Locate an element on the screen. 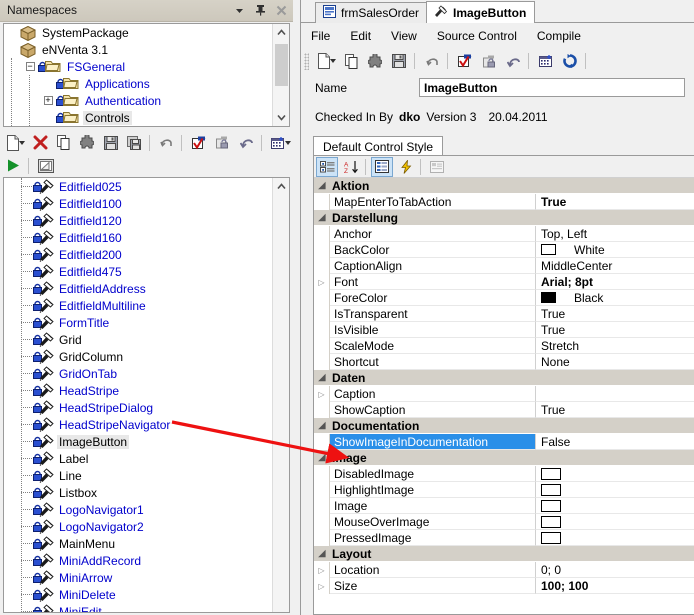 This screenshot has width=694, height=615. property-pages-button is located at coordinates (437, 167).